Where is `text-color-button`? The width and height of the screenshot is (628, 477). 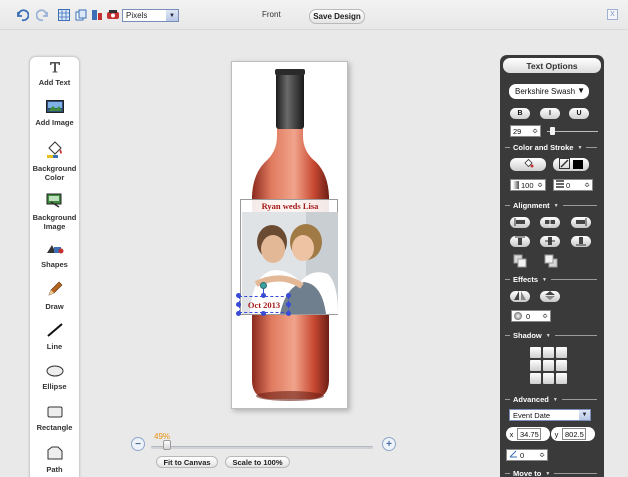
text-color-button is located at coordinates (528, 164).